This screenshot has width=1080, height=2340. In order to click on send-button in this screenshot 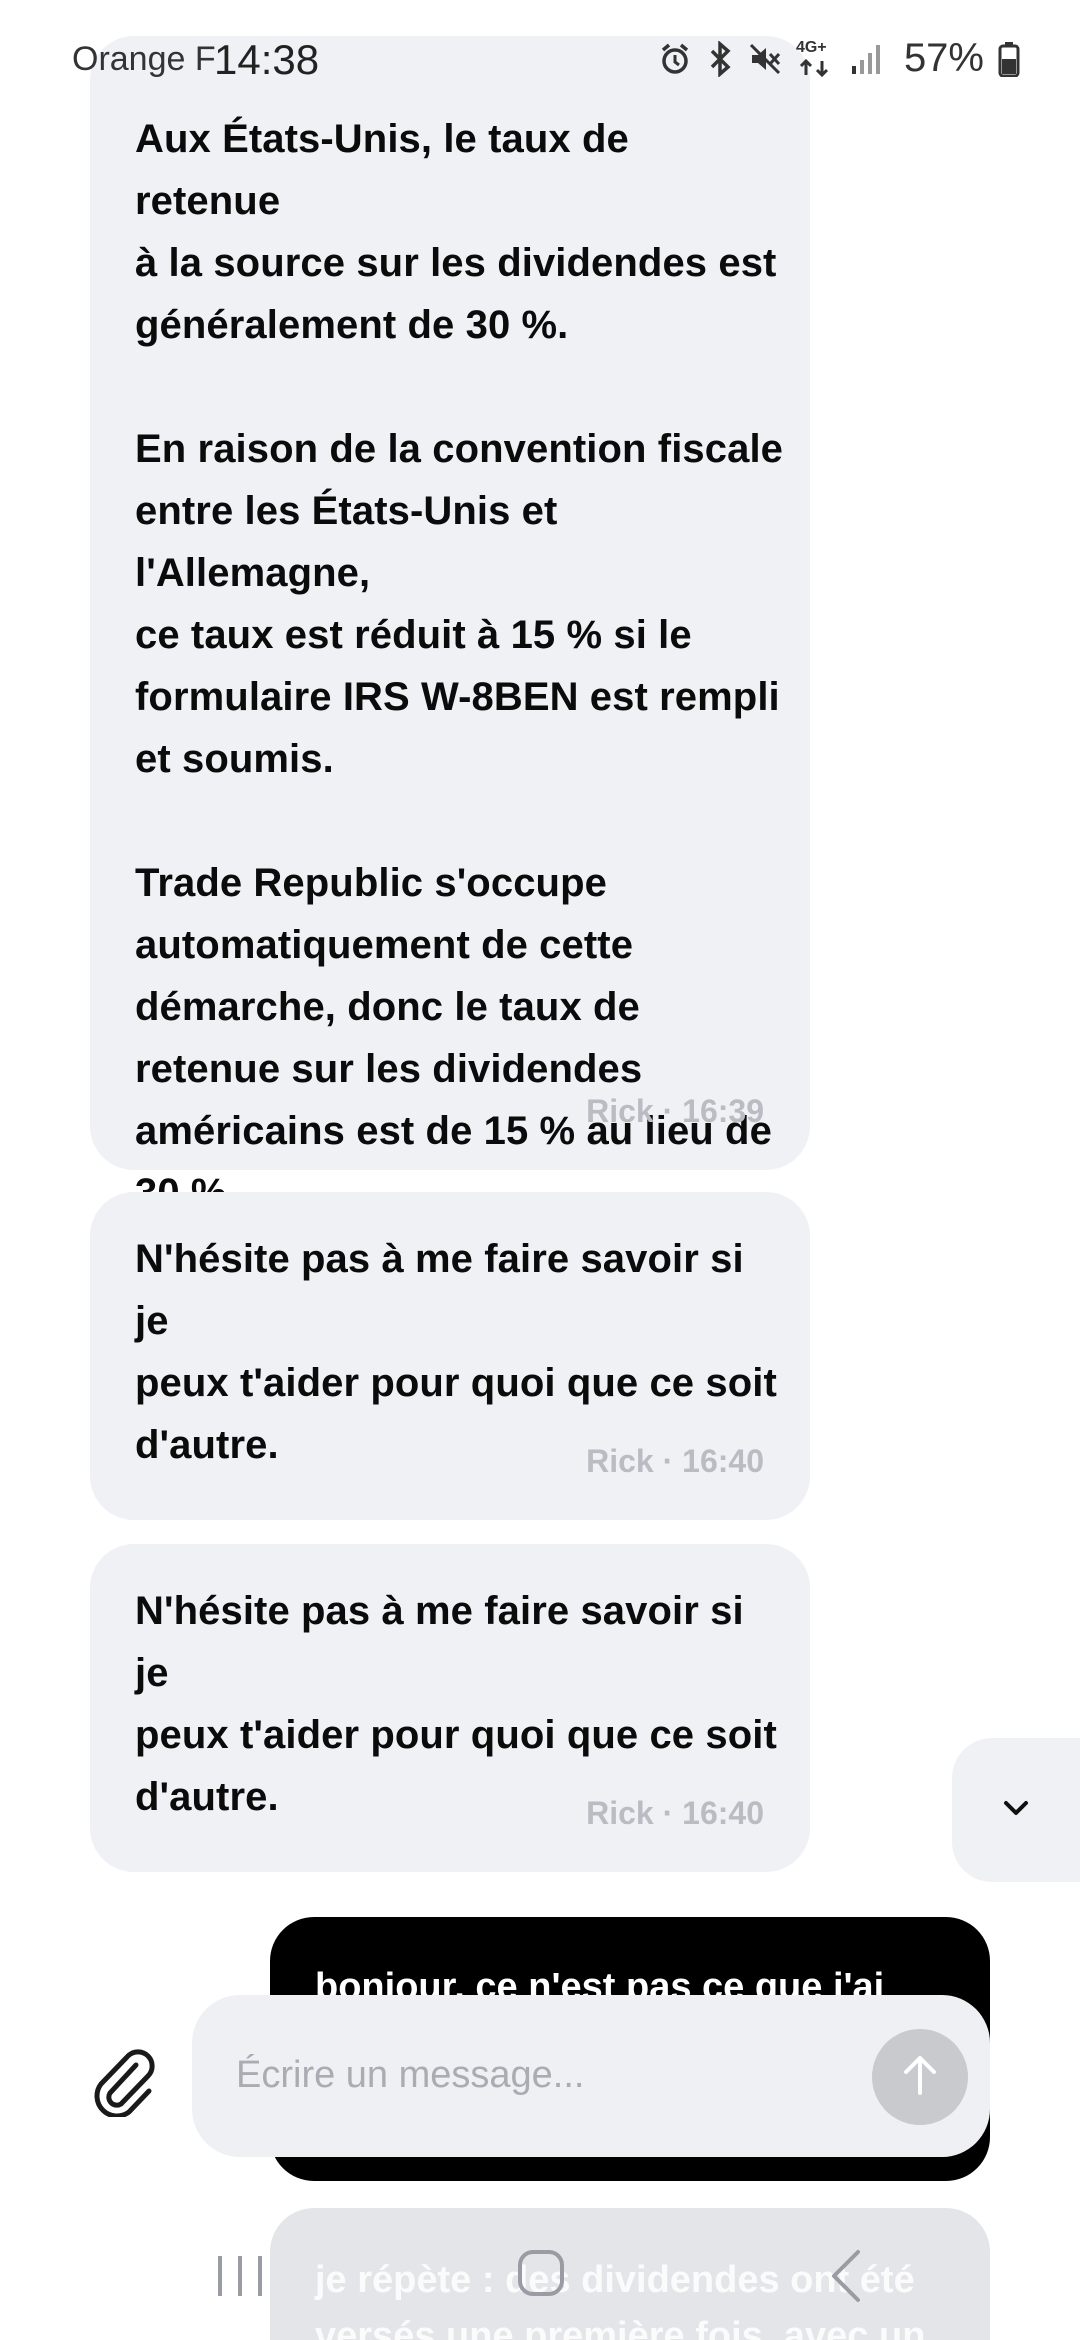, I will do `click(920, 2077)`.